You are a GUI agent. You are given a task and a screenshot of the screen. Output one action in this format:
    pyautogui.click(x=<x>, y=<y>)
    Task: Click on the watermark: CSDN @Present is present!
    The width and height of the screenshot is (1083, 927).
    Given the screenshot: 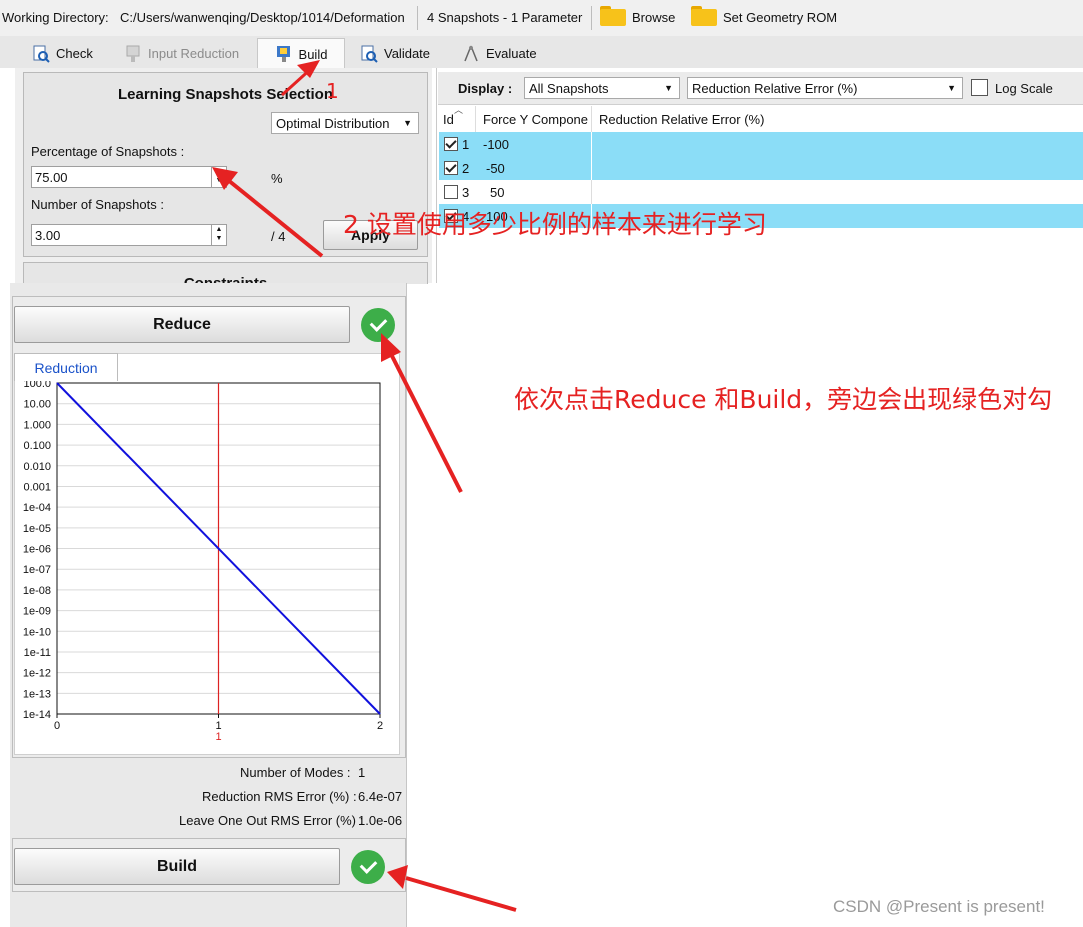 What is the action you would take?
    pyautogui.click(x=939, y=906)
    